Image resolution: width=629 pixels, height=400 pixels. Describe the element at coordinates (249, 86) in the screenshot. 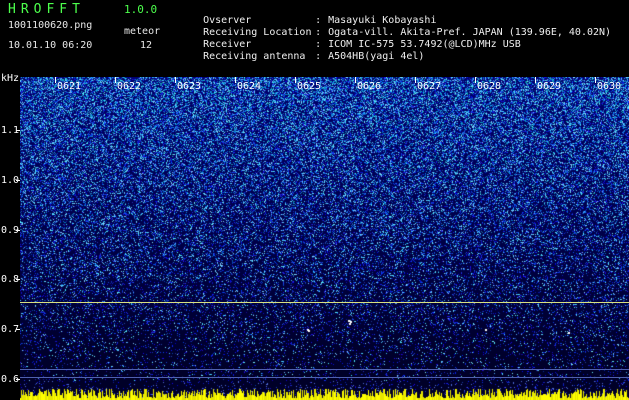

I see `x-tick-label: 0624` at that location.